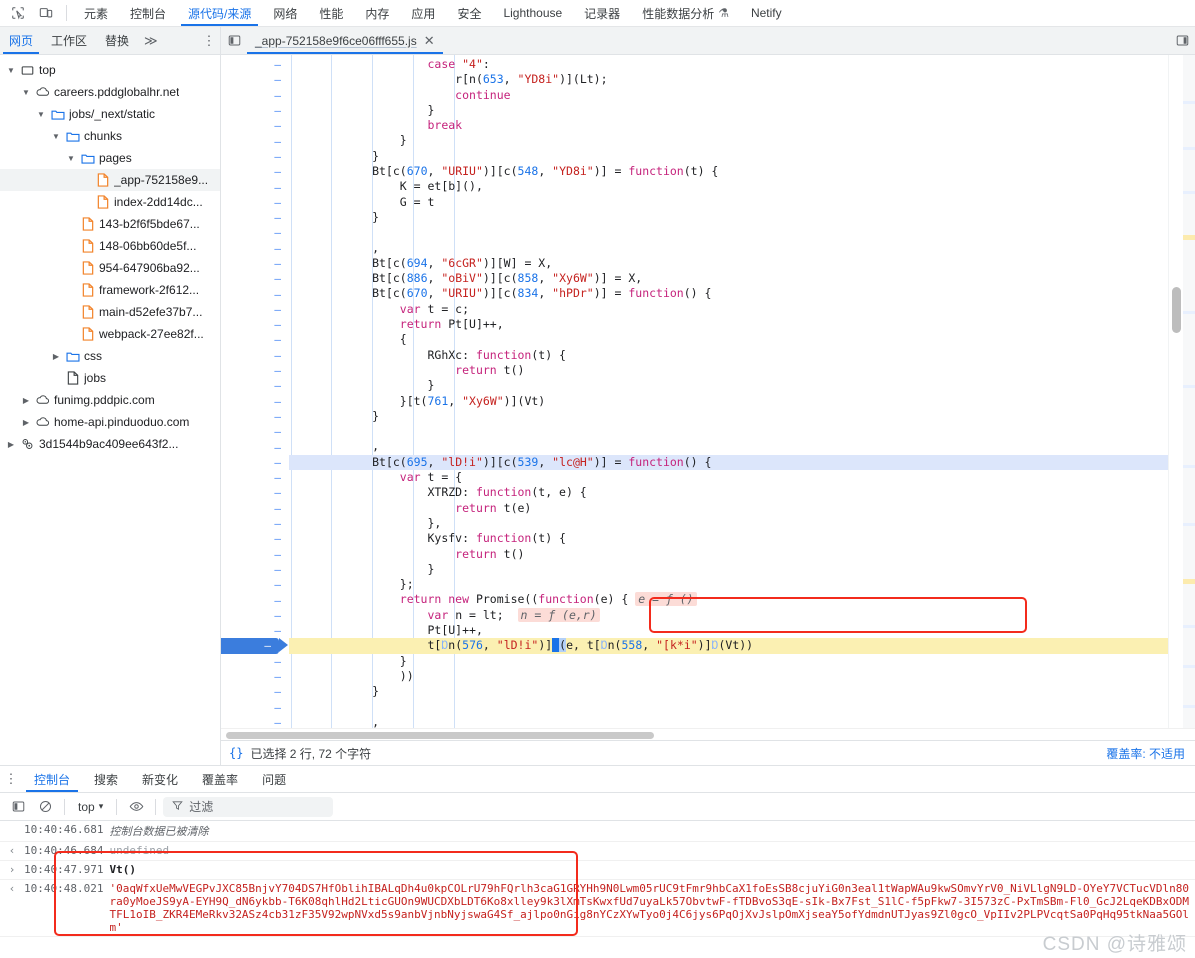 This screenshot has height=958, width=1195. What do you see at coordinates (728, 615) in the screenshot?
I see `code-line: var n = lt; n = ƒ (e,r)` at bounding box center [728, 615].